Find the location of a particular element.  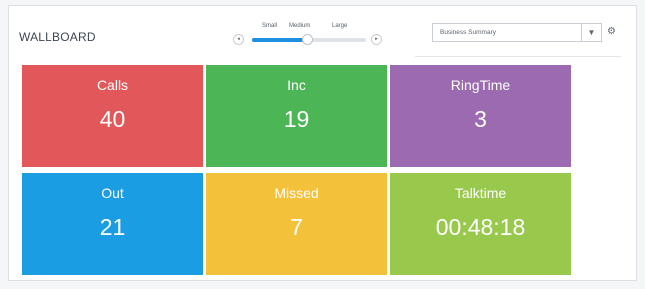

tile-calls: Calls 40 is located at coordinates (112, 116).